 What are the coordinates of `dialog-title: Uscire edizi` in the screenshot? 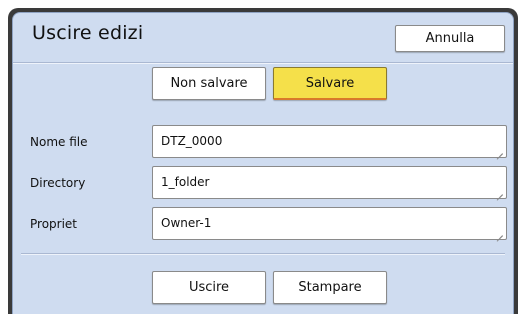 It's located at (88, 33).